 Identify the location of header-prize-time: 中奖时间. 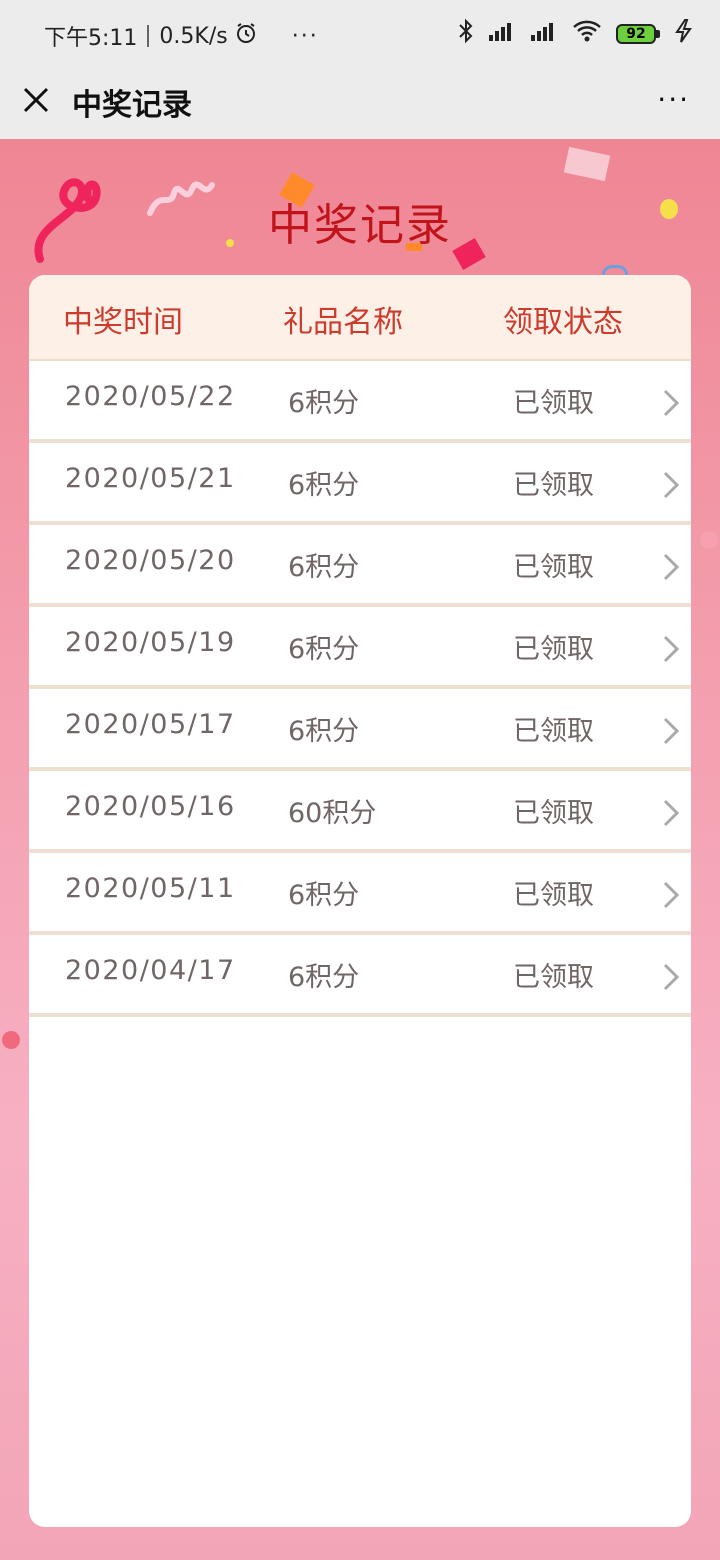
(123, 322).